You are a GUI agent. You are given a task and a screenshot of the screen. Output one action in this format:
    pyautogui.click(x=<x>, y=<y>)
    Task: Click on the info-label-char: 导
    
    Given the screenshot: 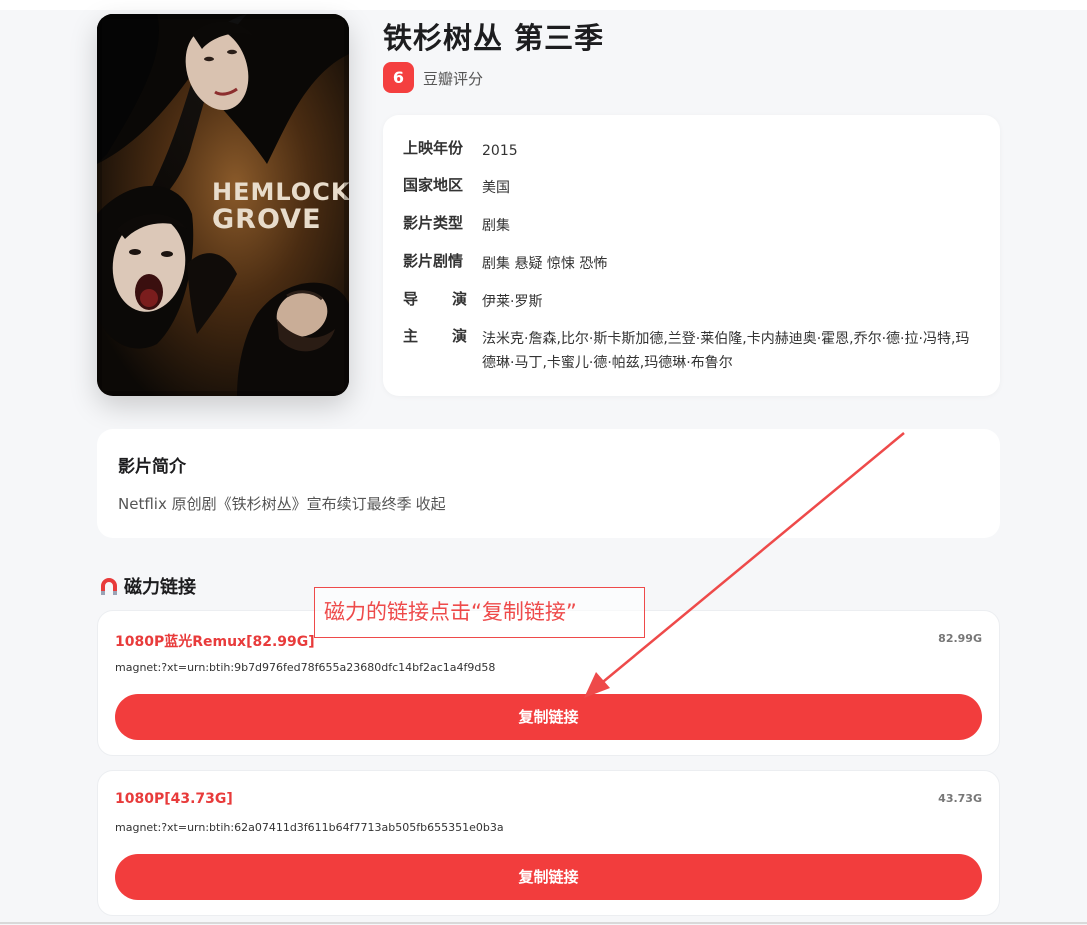 What is the action you would take?
    pyautogui.click(x=411, y=299)
    